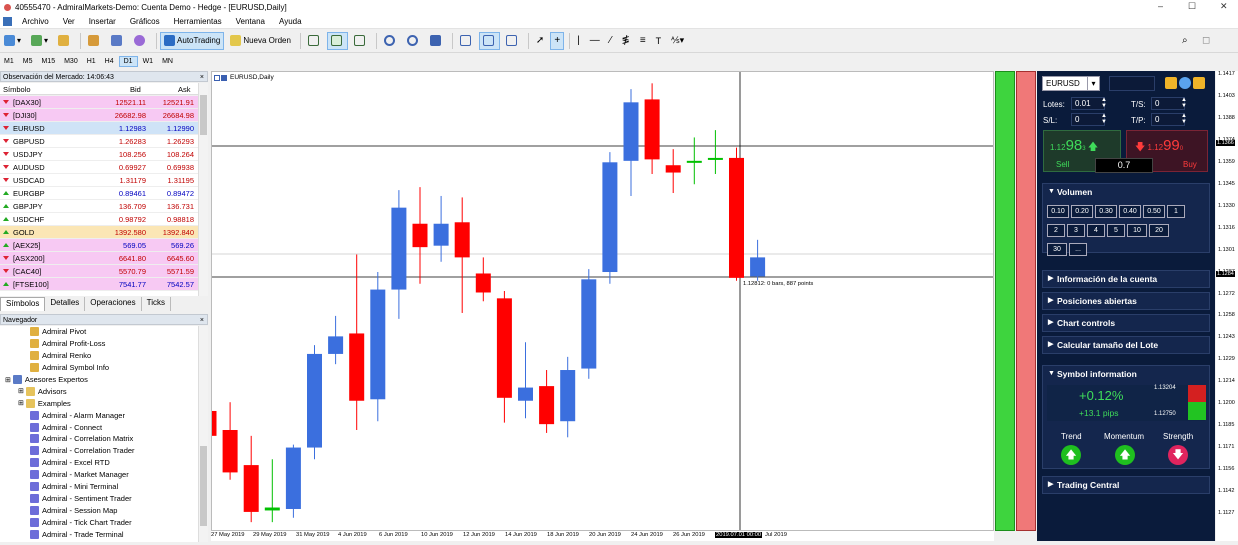  I want to click on navigator-item: ⊞ Advisors, so click(99, 391).